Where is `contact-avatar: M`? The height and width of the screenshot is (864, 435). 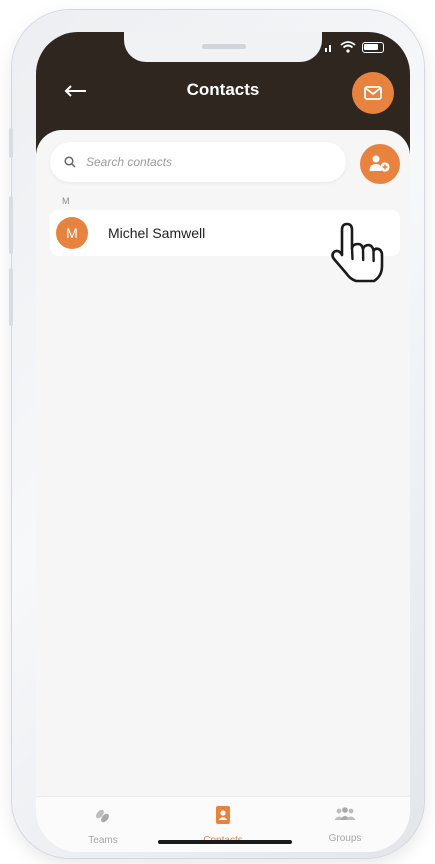 contact-avatar: M is located at coordinates (72, 233).